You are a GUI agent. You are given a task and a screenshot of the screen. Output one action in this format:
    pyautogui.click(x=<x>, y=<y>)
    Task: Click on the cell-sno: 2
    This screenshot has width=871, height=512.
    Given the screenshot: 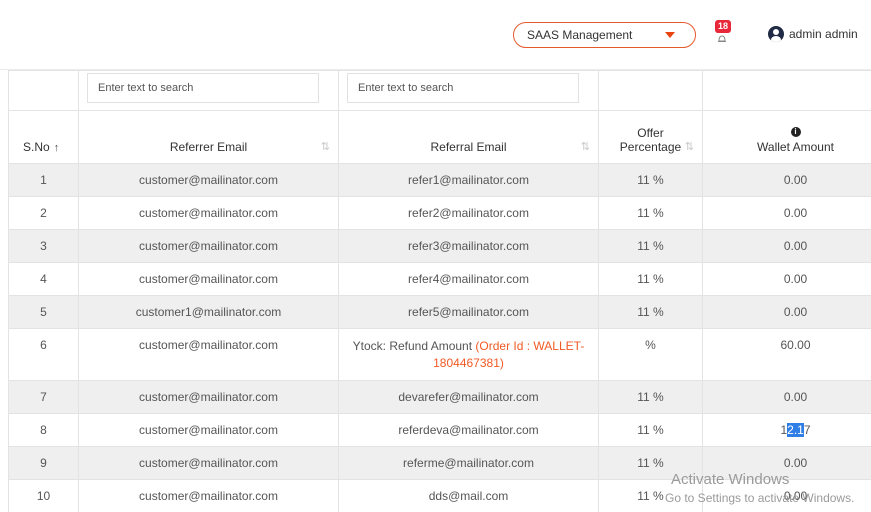 What is the action you would take?
    pyautogui.click(x=43, y=213)
    